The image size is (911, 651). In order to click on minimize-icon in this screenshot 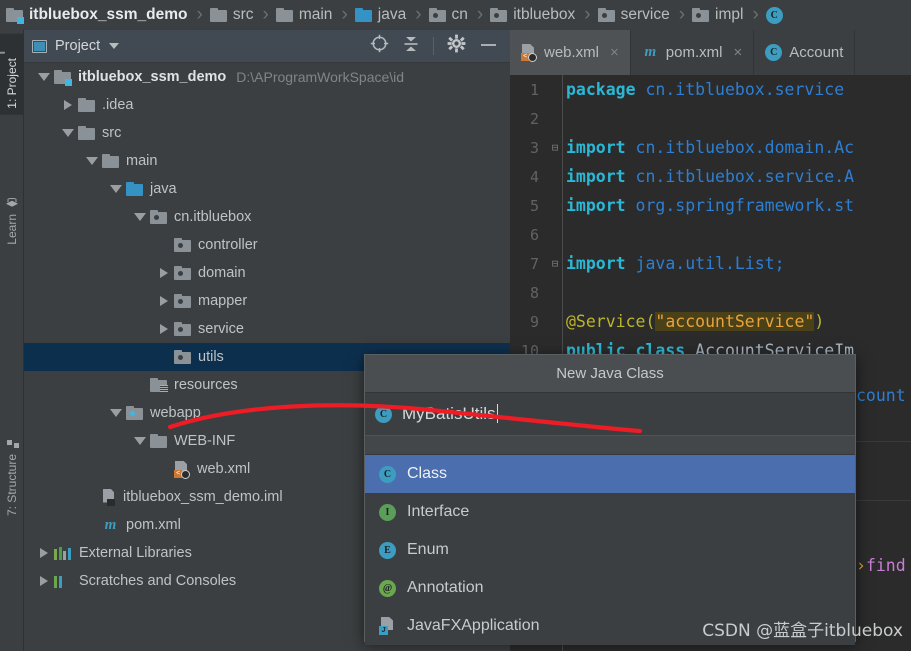, I will do `click(488, 46)`.